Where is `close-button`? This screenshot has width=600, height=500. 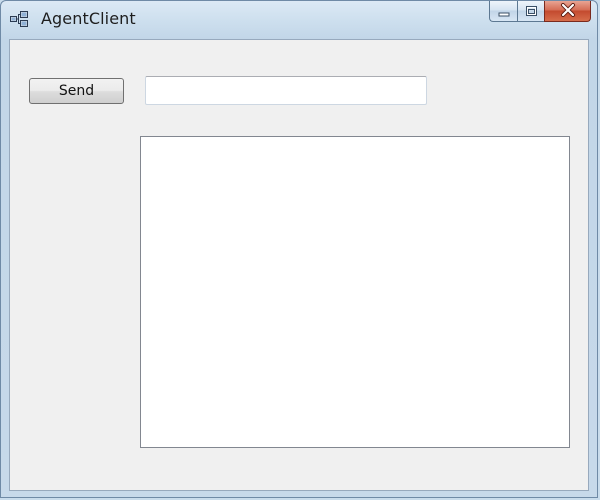
close-button is located at coordinates (567, 11).